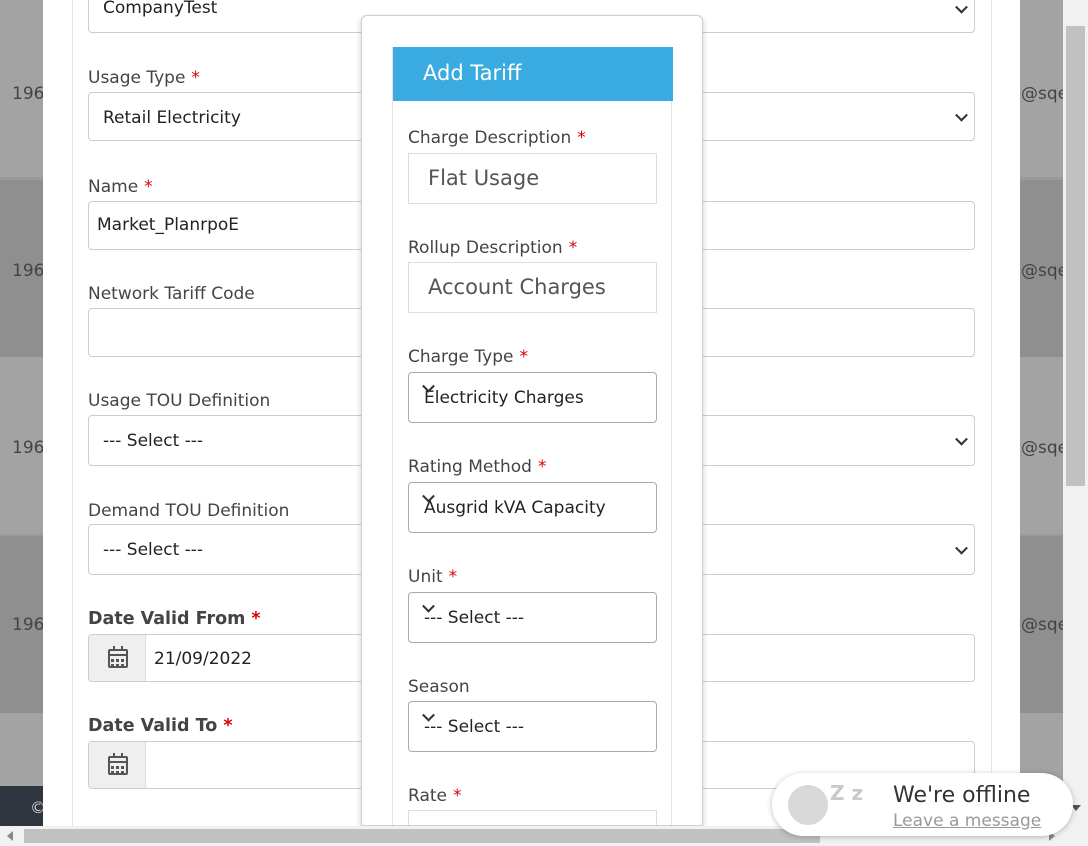  Describe the element at coordinates (172, 118) in the screenshot. I see `usage-type-value: Retail Electricity` at that location.